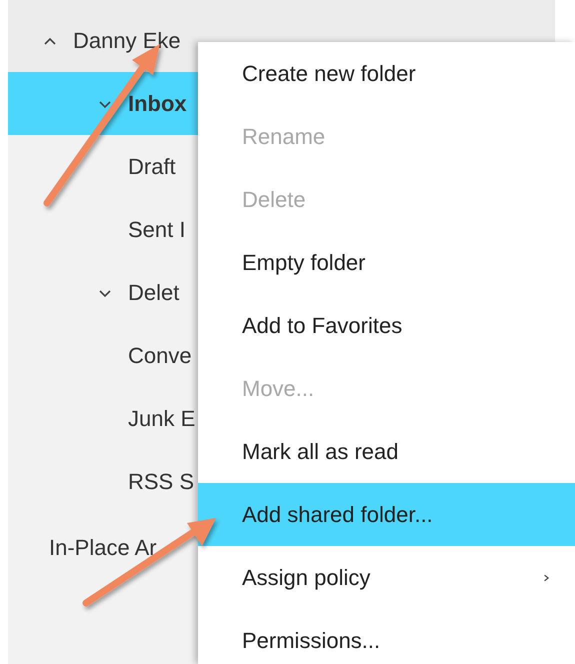  I want to click on folder-name: Delet, so click(154, 293).